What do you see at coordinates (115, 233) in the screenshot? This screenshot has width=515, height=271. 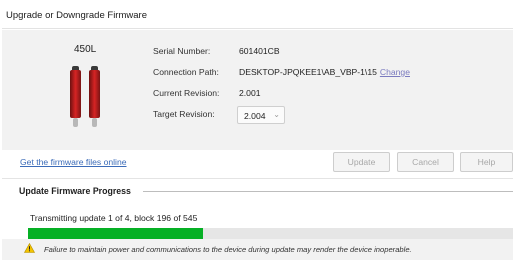 I see `progress-fill` at bounding box center [115, 233].